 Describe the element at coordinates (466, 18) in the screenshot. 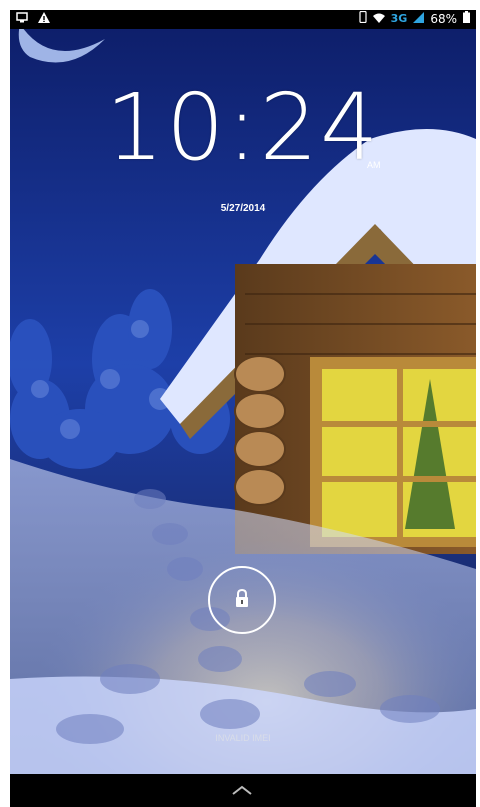

I see `battery-icon` at that location.